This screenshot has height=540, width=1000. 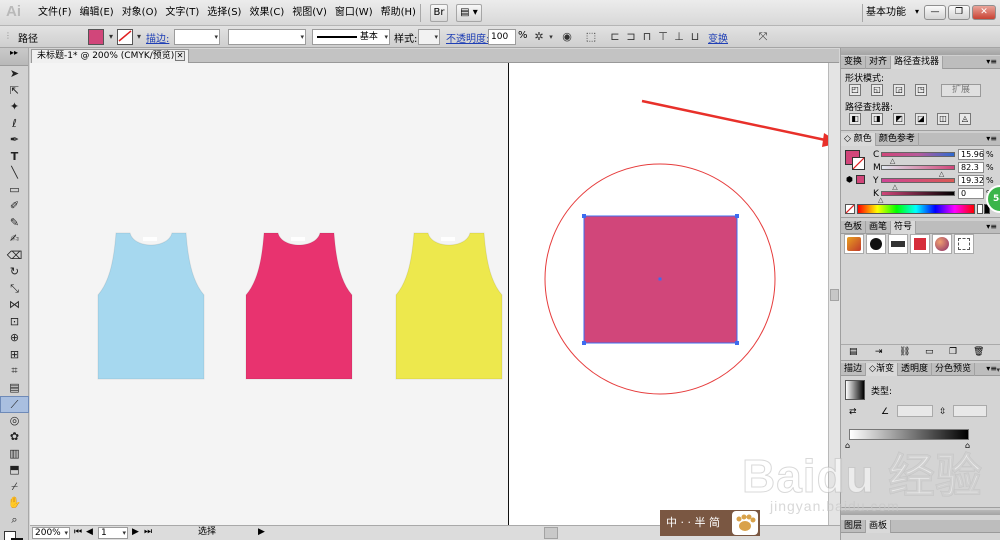 What do you see at coordinates (718, 38) in the screenshot?
I see `transform-label-link: 变换` at bounding box center [718, 38].